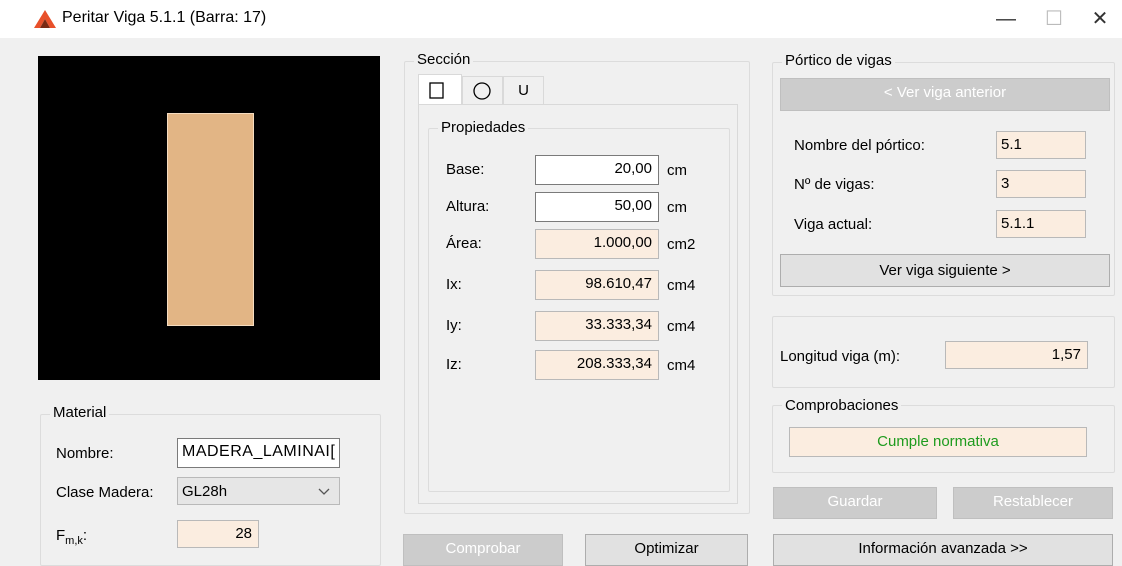 Image resolution: width=1122 pixels, height=566 pixels. I want to click on longitud-field: 1,57, so click(1016, 355).